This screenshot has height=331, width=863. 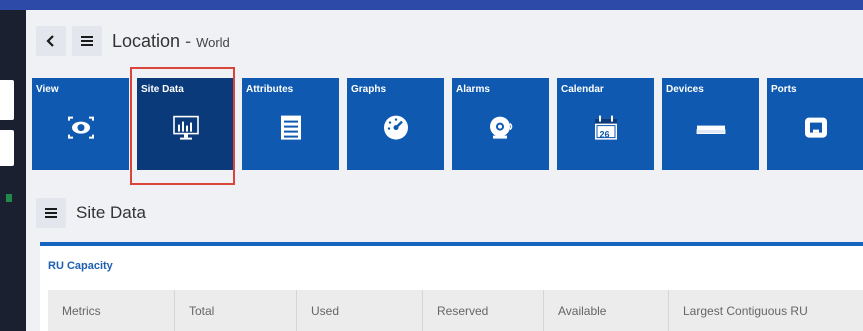 What do you see at coordinates (111, 212) in the screenshot?
I see `section-title: Site Data` at bounding box center [111, 212].